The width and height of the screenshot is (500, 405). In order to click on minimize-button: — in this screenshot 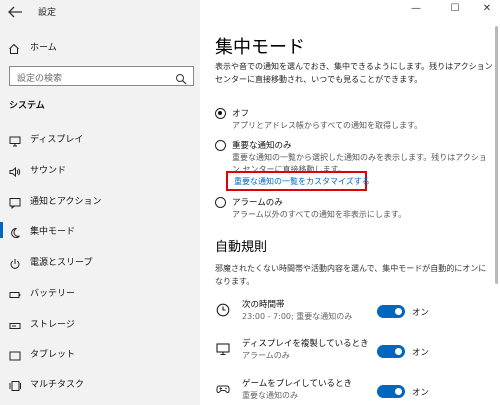, I will do `click(416, 9)`.